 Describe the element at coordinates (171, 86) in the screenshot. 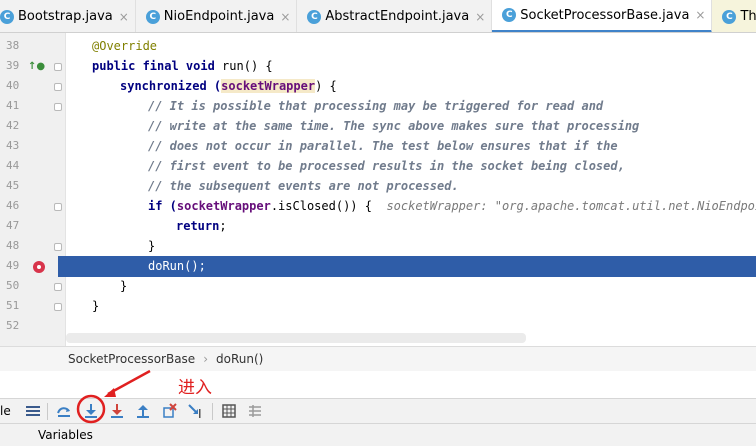

I see `keyword: synchronized (` at that location.